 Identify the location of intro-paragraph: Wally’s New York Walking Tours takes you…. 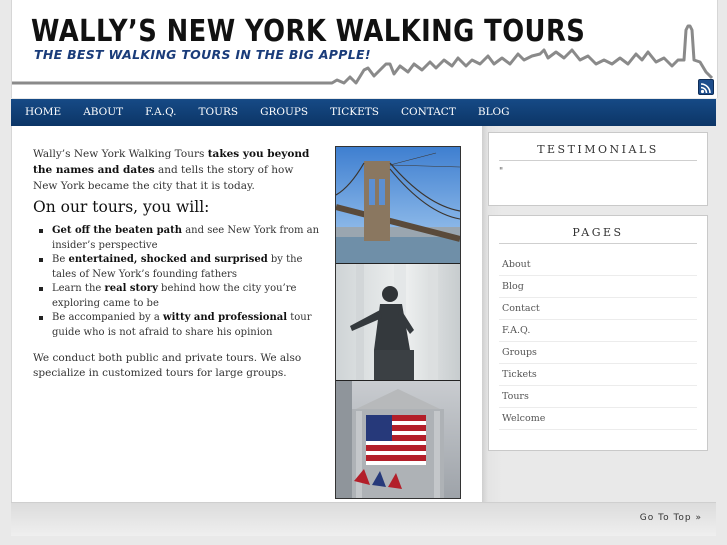
(175, 170).